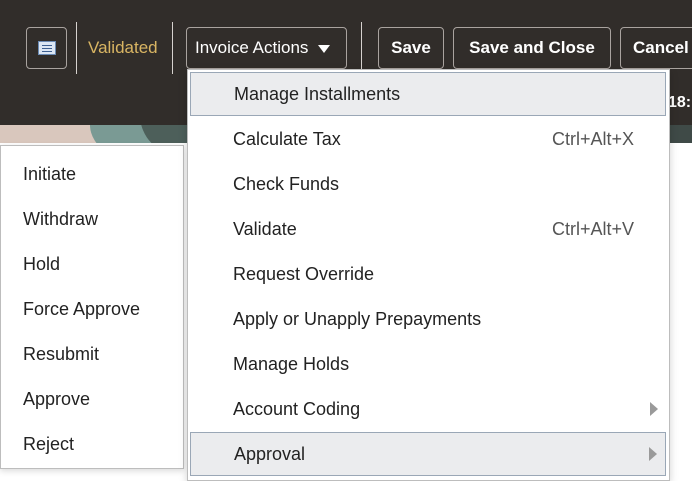 The height and width of the screenshot is (481, 692). What do you see at coordinates (123, 47) in the screenshot?
I see `validation-status: Validated` at bounding box center [123, 47].